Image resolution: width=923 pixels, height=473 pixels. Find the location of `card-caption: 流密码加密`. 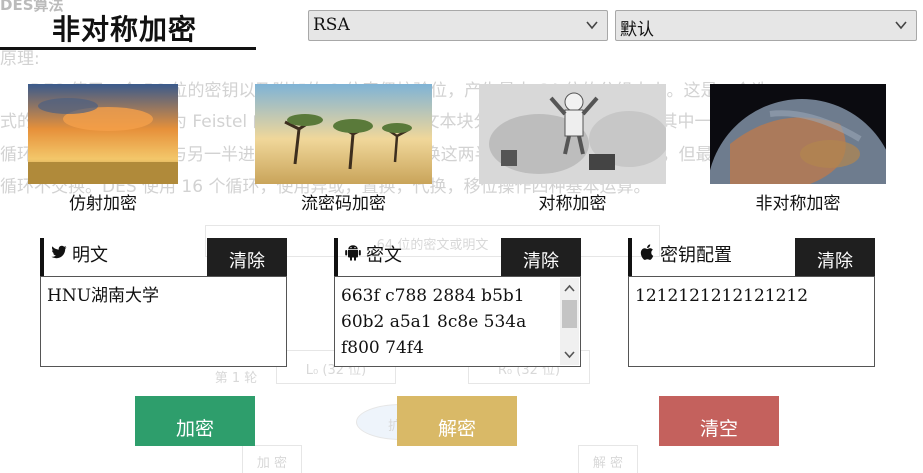

card-caption: 流密码加密 is located at coordinates (343, 204).